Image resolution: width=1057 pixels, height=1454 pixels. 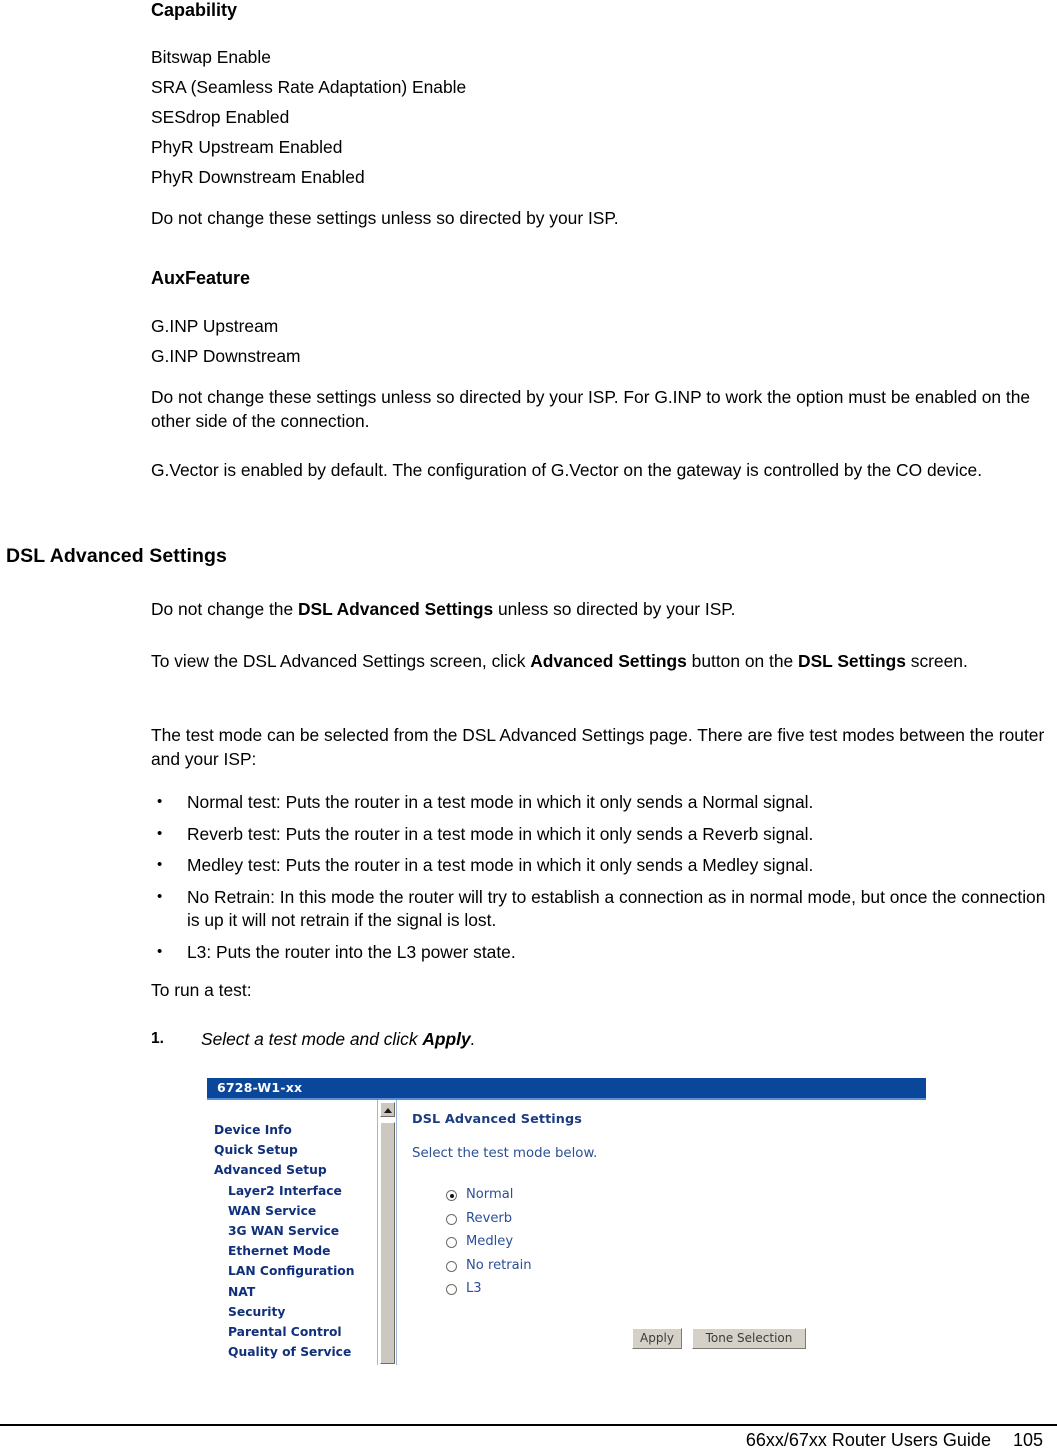 I want to click on sidebar-item-parental-control: Parental Control, so click(x=294, y=1332).